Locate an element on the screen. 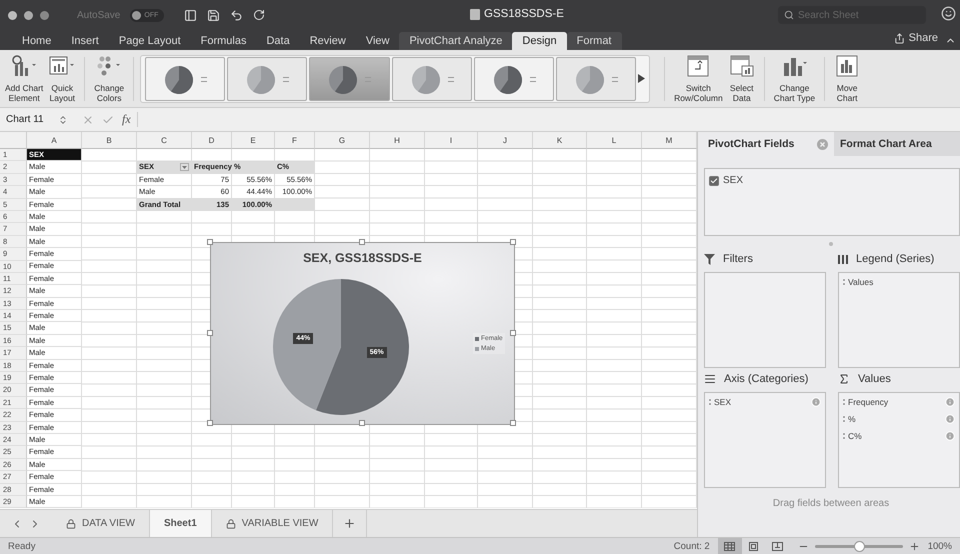 The image size is (960, 554). ribbon-tab: Review is located at coordinates (328, 41).